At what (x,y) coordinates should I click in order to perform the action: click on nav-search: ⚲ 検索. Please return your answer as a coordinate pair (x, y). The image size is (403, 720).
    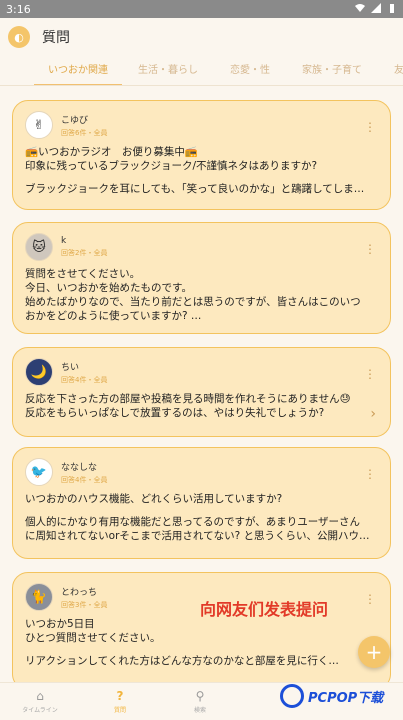
    Looking at the image, I should click on (200, 701).